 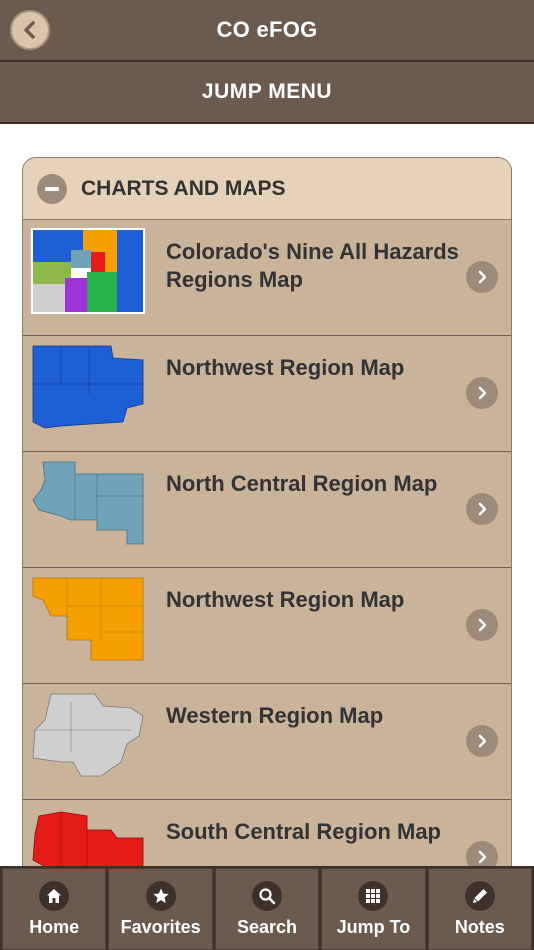 What do you see at coordinates (373, 896) in the screenshot?
I see `grid-icon` at bounding box center [373, 896].